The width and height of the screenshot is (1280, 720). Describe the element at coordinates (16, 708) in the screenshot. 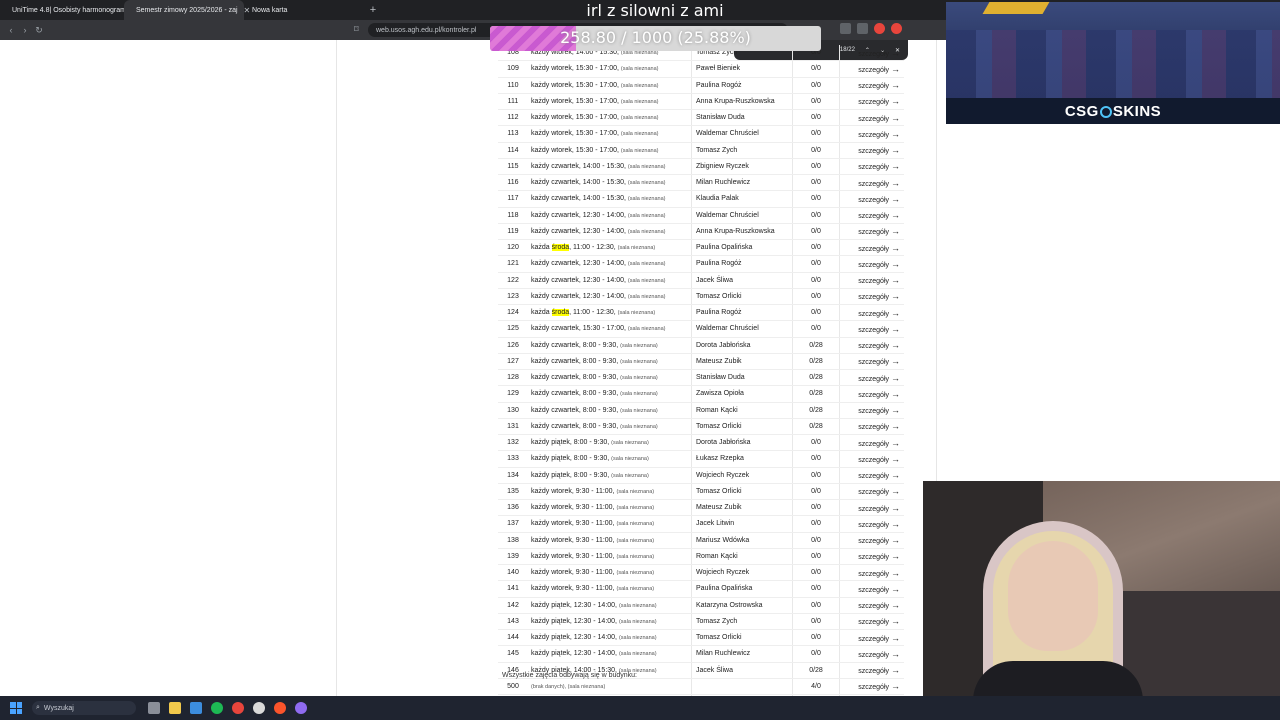

I see `windows-start-icon` at that location.